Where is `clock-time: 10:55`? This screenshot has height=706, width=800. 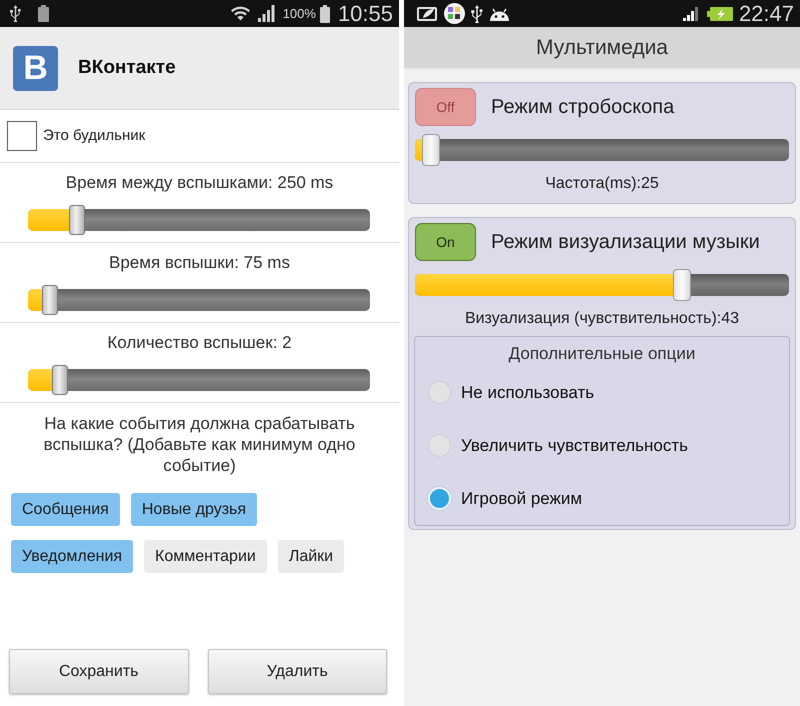
clock-time: 10:55 is located at coordinates (365, 13).